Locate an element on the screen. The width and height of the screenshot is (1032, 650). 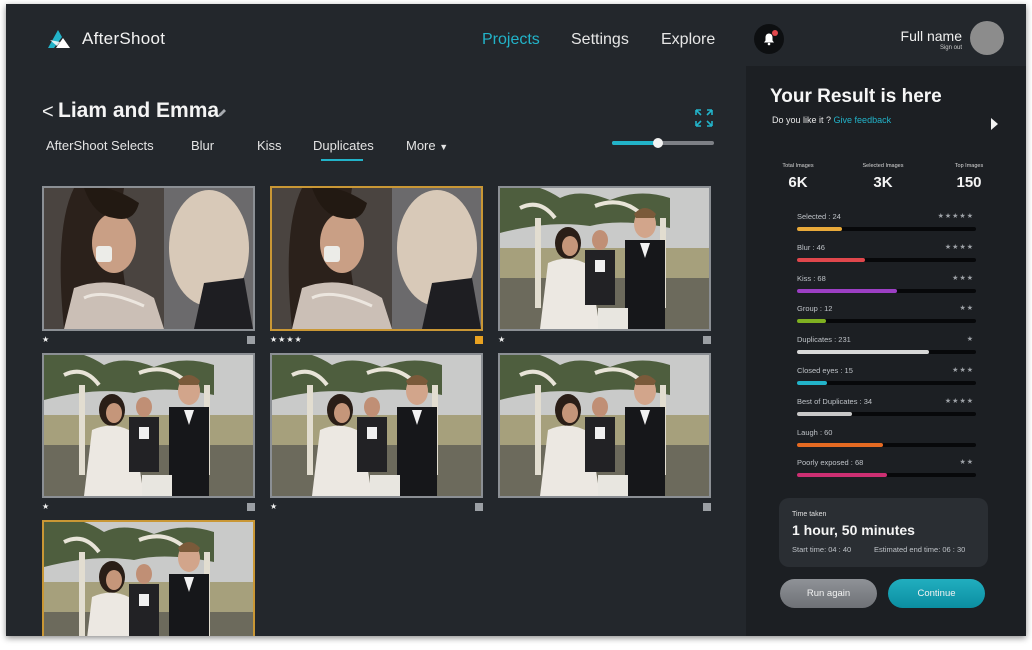
stat-total-value: 6K is located at coordinates (798, 182).